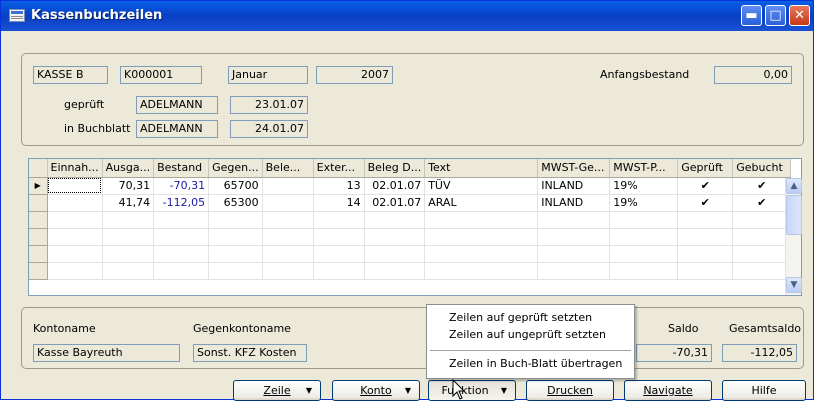 This screenshot has height=401, width=814. Describe the element at coordinates (64, 328) in the screenshot. I see `kontoname-label: Kontoname` at that location.